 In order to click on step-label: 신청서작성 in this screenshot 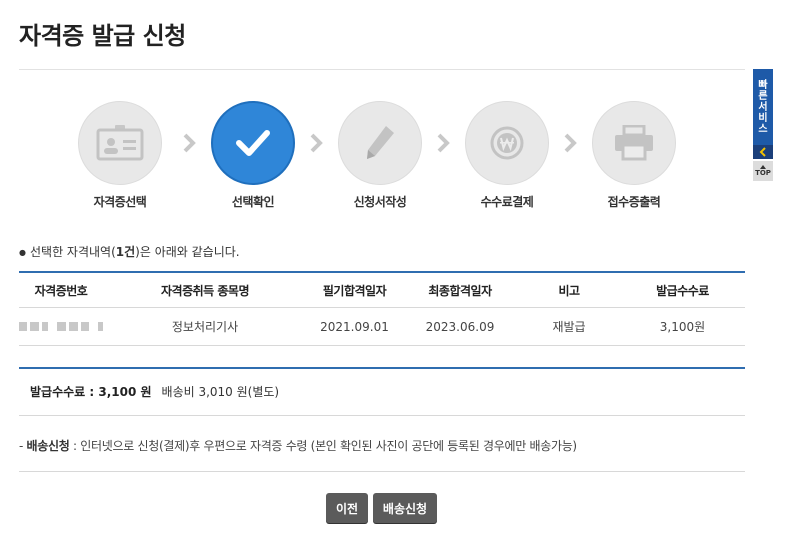, I will do `click(380, 202)`.